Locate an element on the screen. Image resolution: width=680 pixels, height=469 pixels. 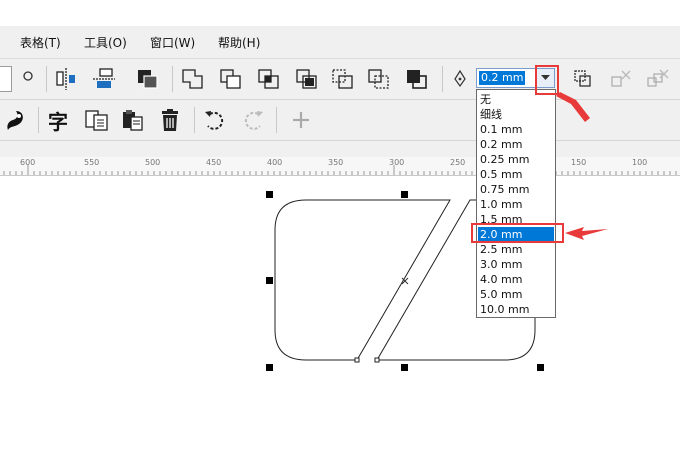
annotation-arrows is located at coordinates (582, 166).